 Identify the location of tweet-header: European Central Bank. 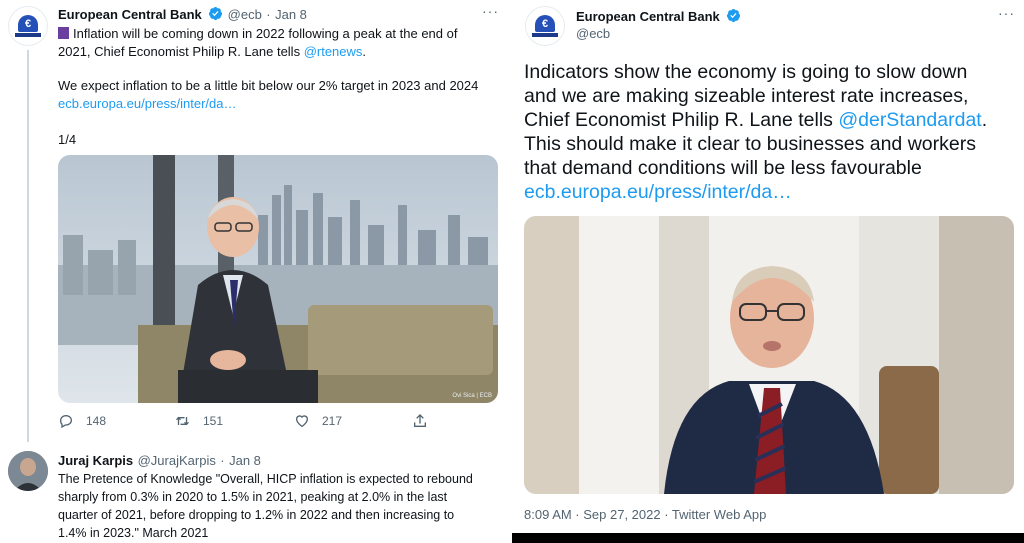
(658, 17).